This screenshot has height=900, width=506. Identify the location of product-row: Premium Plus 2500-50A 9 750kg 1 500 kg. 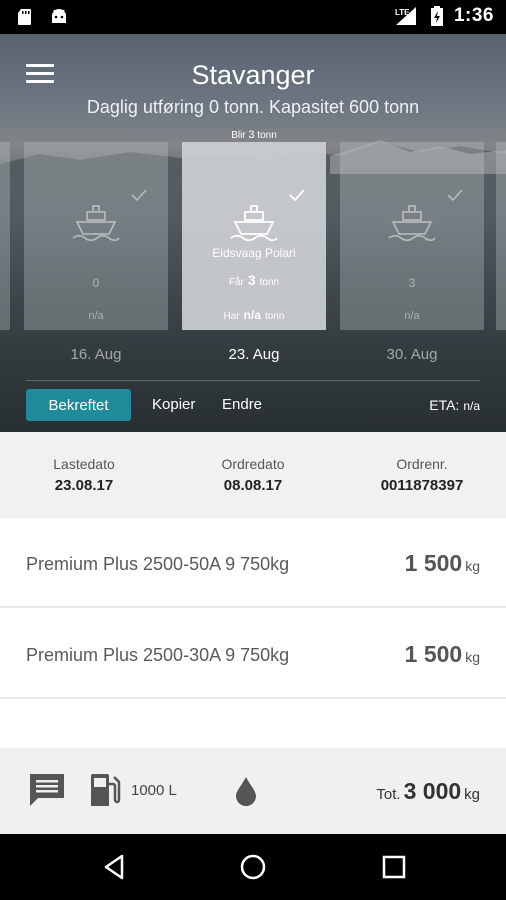
(253, 563).